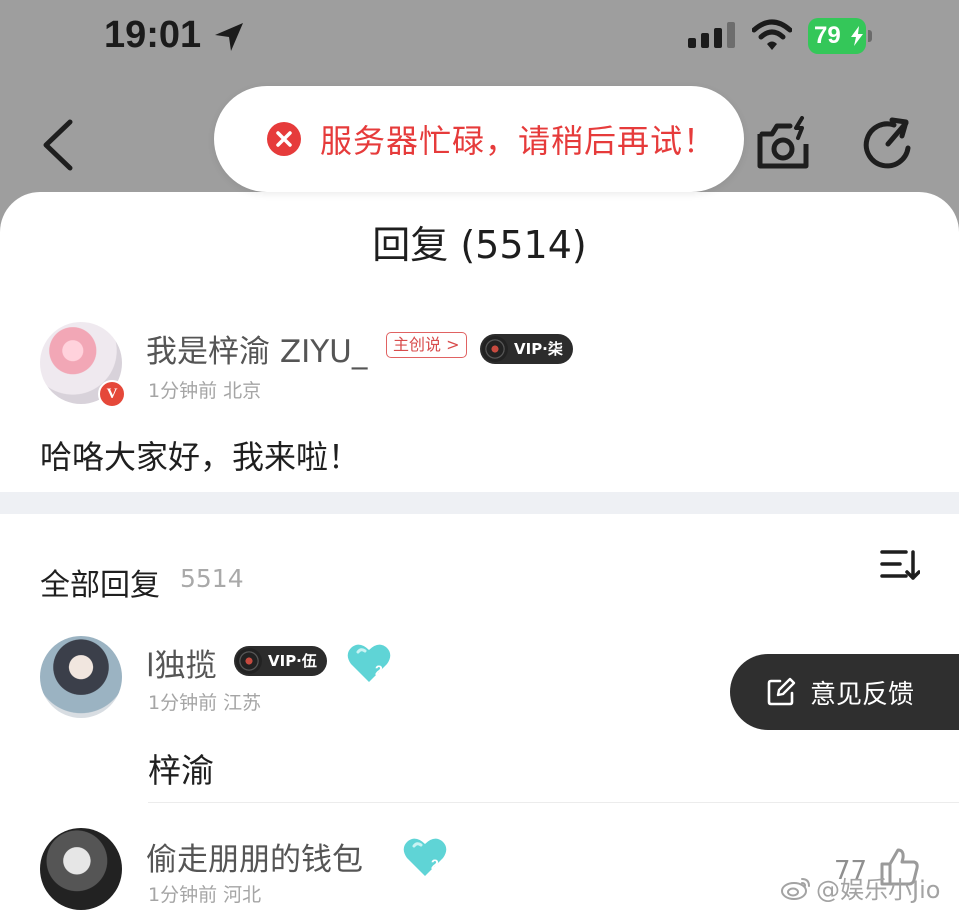 The image size is (959, 912). I want to click on camera-icon, so click(784, 145).